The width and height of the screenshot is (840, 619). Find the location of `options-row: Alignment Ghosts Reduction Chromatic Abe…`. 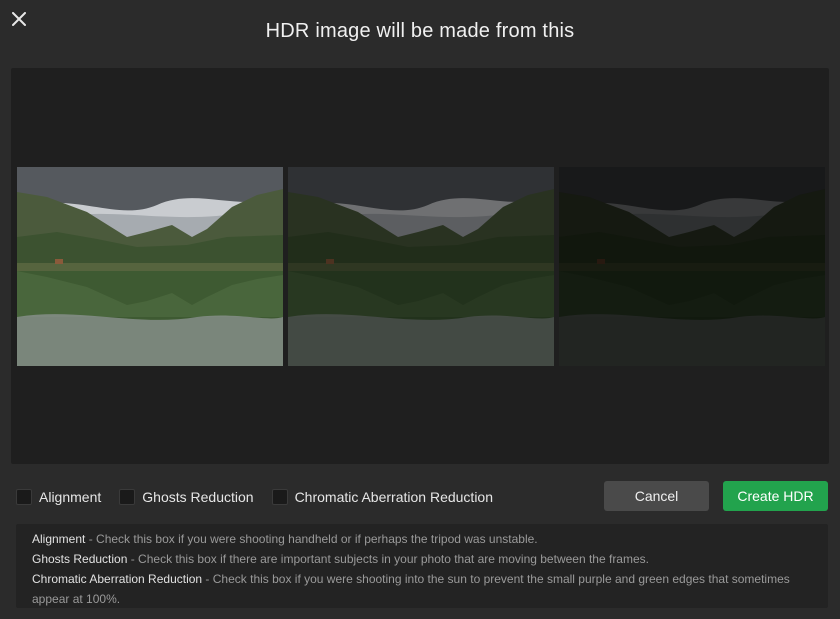

options-row: Alignment Ghosts Reduction Chromatic Abe… is located at coordinates (263, 497).